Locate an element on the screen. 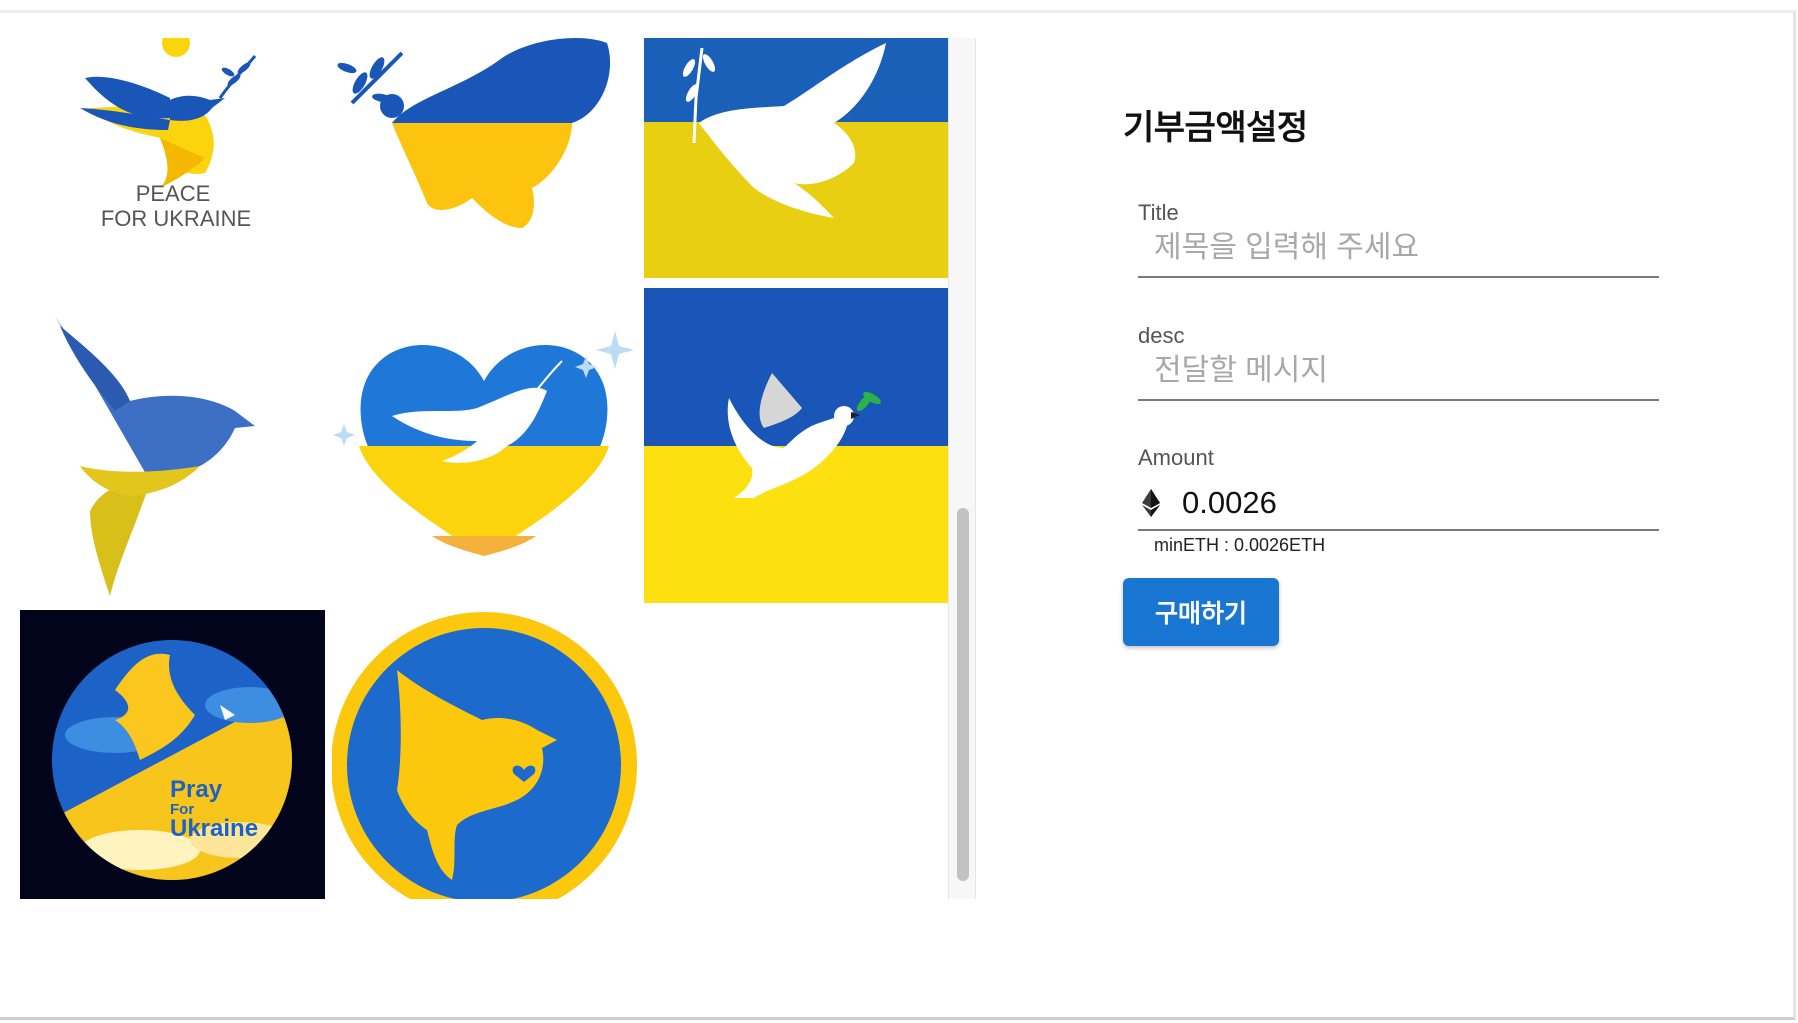  desc-label: desc is located at coordinates (1161, 335).